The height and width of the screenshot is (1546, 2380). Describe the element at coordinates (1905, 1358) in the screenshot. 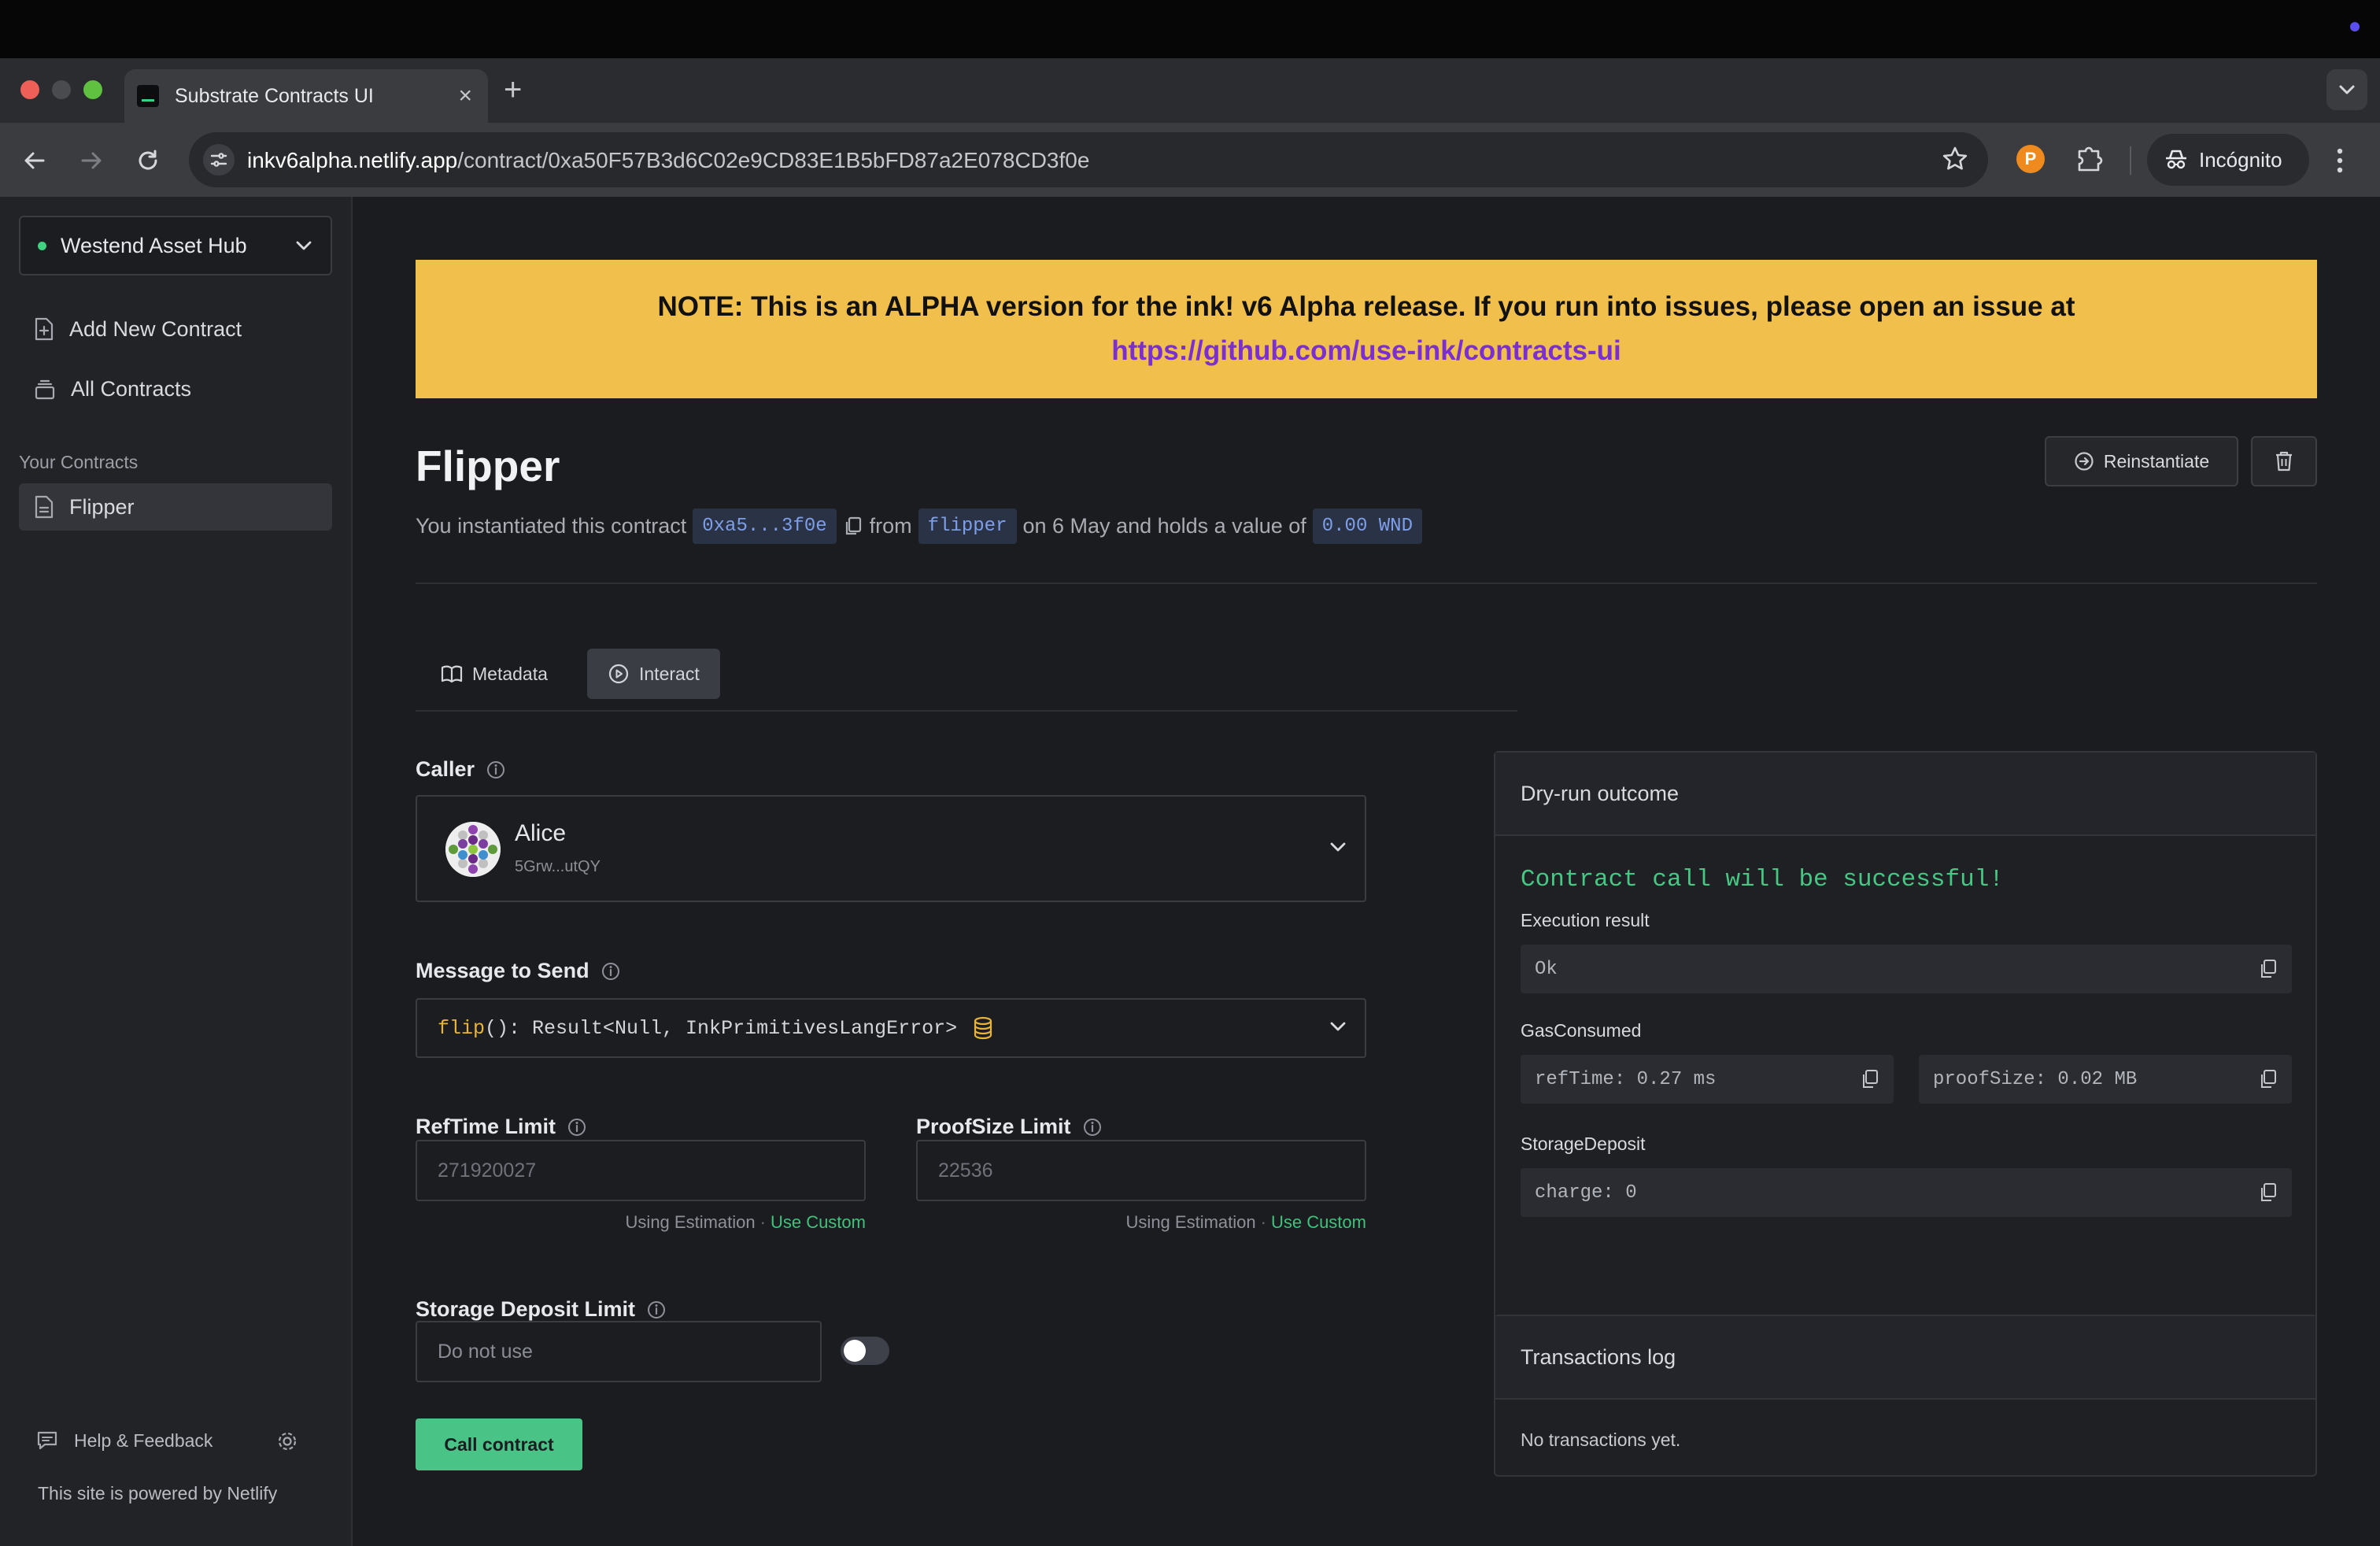

I see `transactions-log-title: Transactions log` at that location.